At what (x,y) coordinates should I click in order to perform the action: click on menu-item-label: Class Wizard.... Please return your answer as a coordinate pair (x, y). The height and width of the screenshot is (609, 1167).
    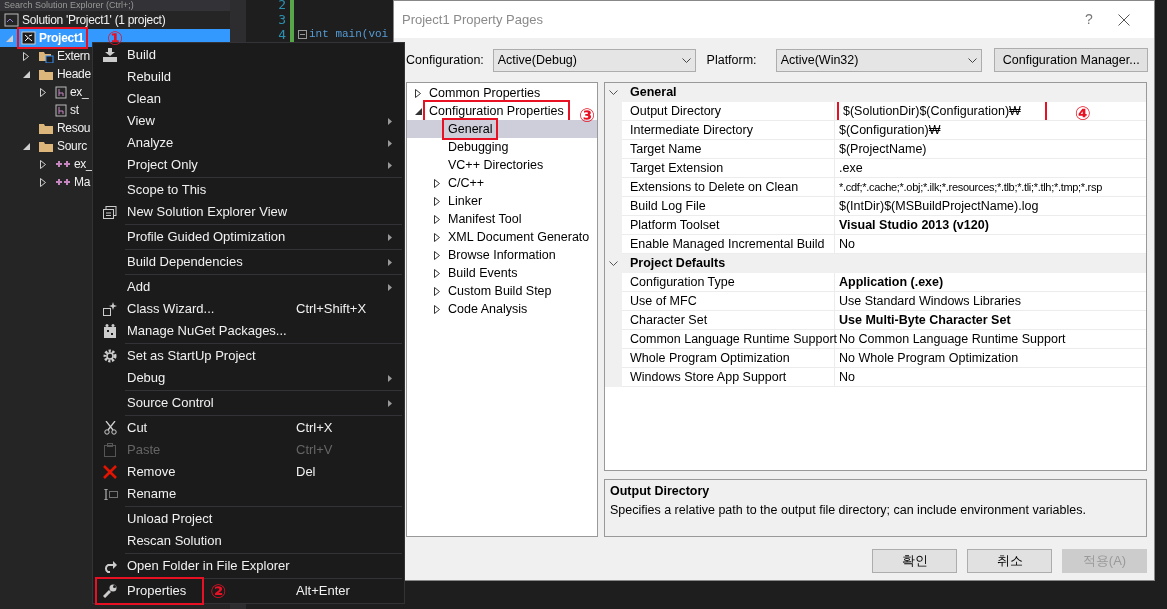
    Looking at the image, I should click on (171, 309).